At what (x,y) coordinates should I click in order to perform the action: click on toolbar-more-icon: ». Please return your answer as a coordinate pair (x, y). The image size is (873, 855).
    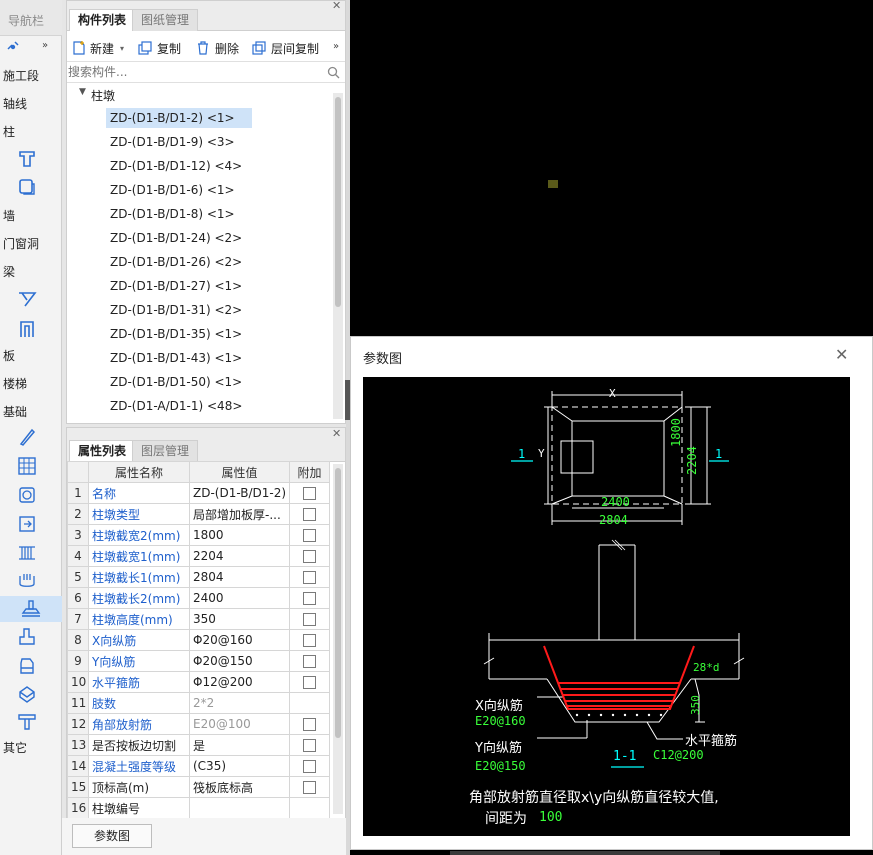
    Looking at the image, I should click on (336, 46).